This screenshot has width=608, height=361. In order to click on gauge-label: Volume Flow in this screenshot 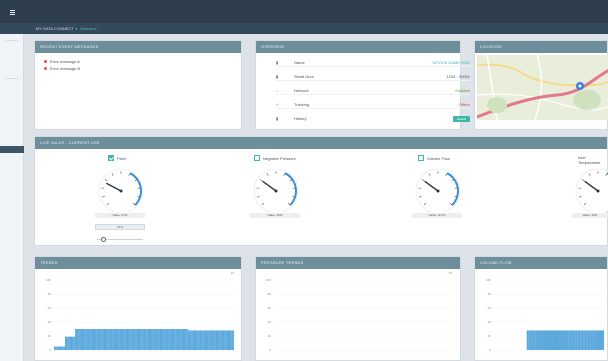, I will do `click(438, 158)`.